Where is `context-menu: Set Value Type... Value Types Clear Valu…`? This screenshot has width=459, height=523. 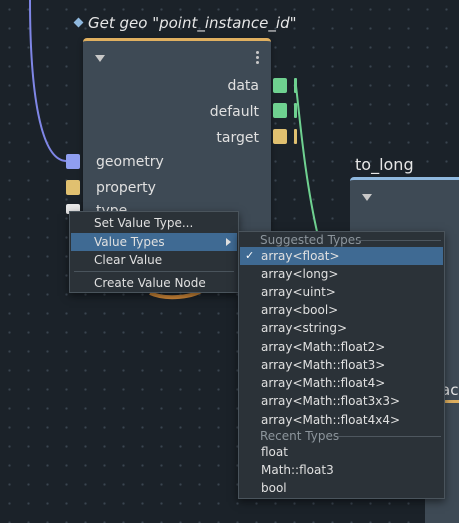 context-menu: Set Value Type... Value Types Clear Valu… is located at coordinates (154, 252).